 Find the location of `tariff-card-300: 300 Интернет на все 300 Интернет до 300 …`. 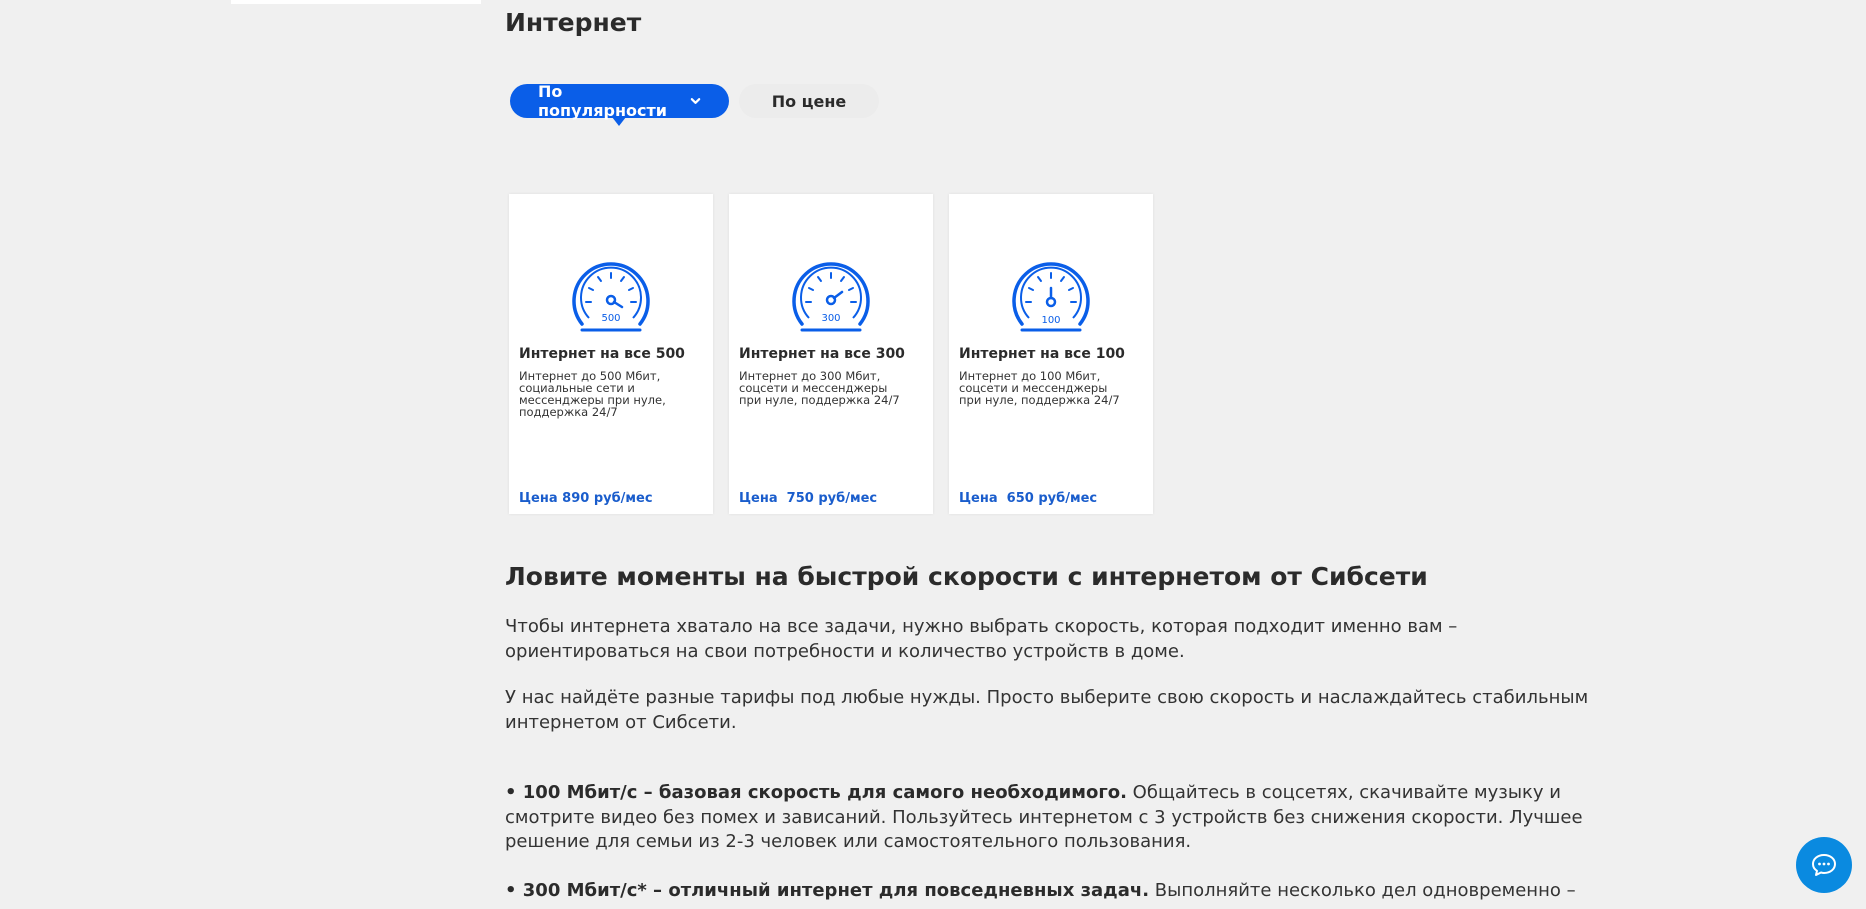

tariff-card-300: 300 Интернет на все 300 Интернет до 300 … is located at coordinates (831, 354).